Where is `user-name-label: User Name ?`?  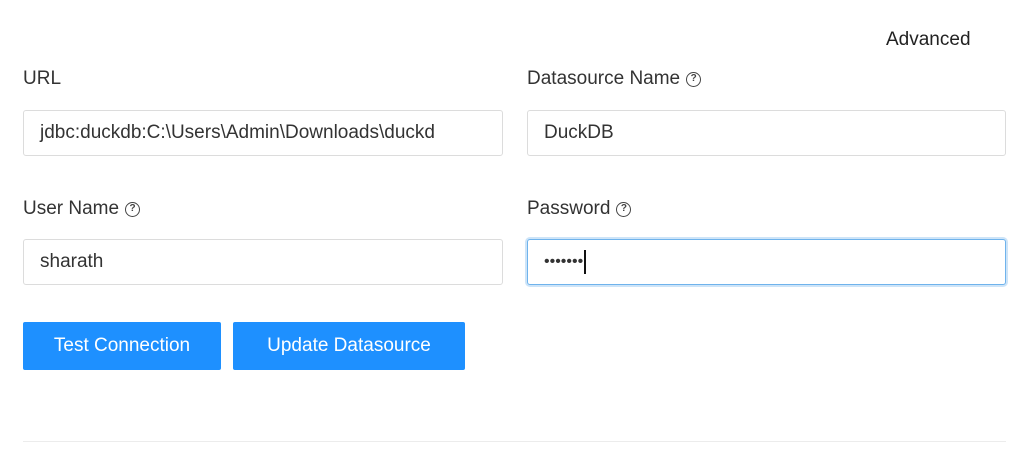 user-name-label: User Name ? is located at coordinates (82, 209).